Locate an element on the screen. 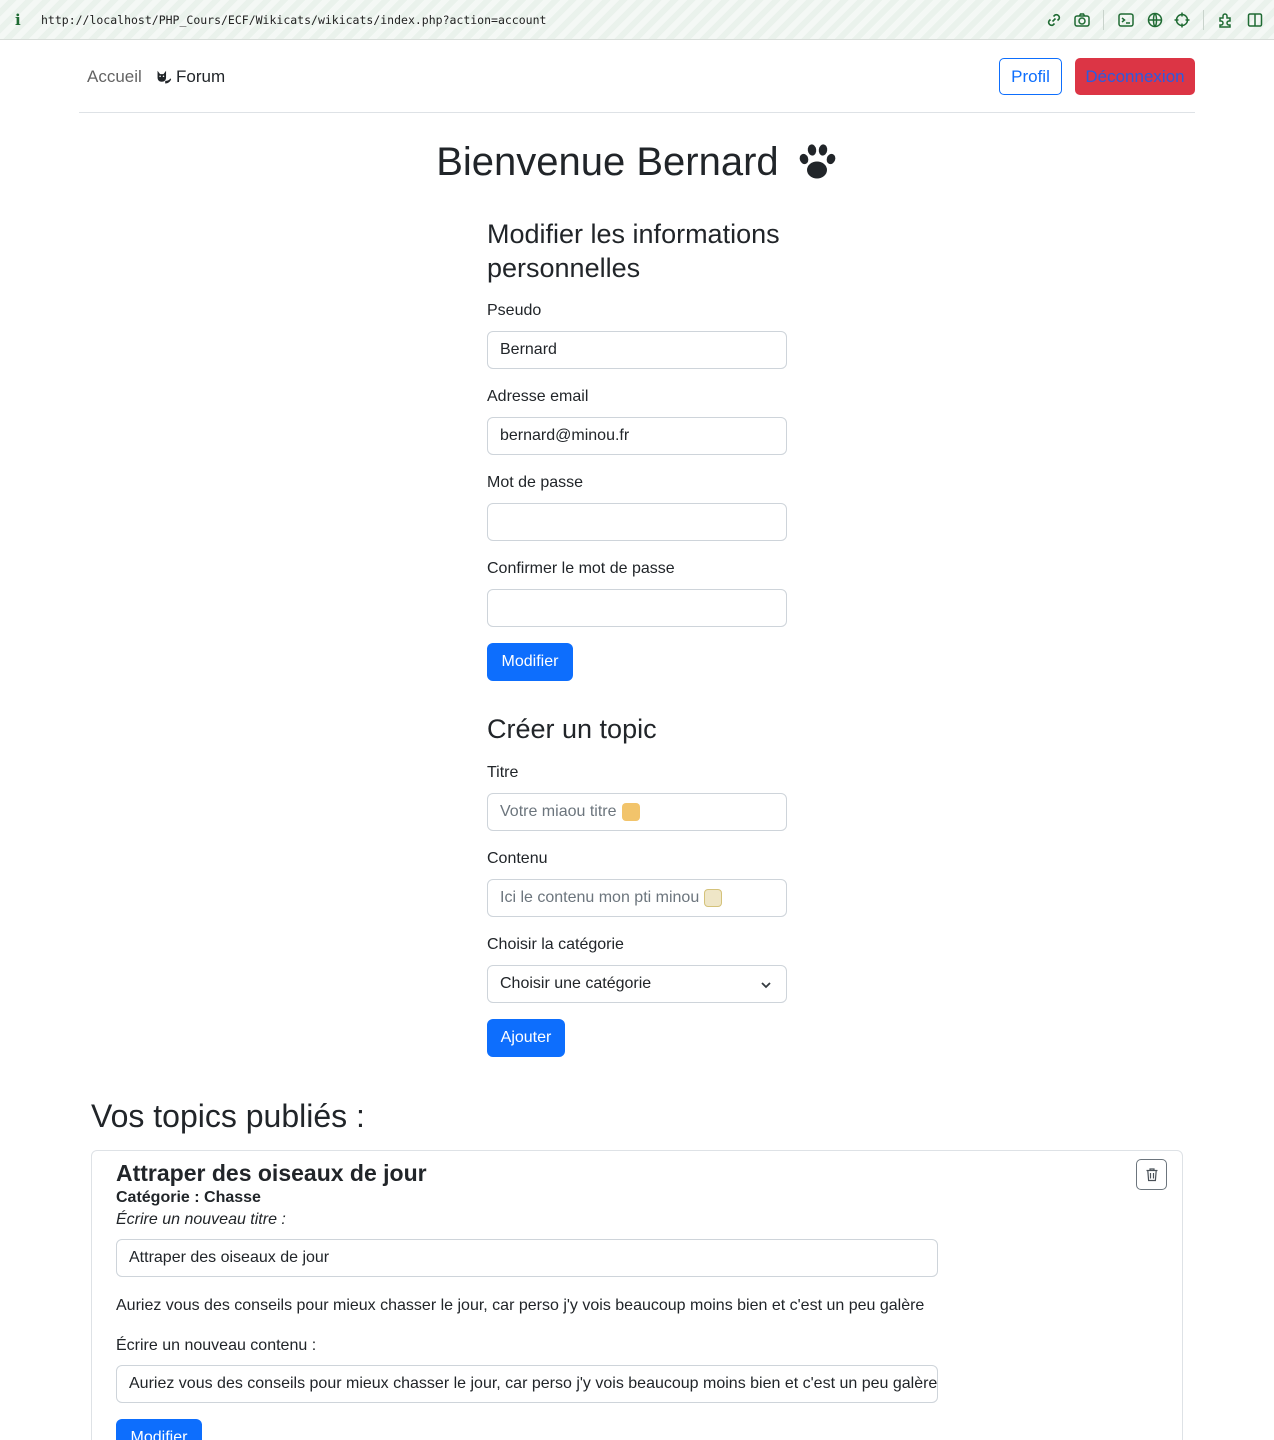 This screenshot has height=1440, width=1274. navbar: Accueil Forum Profil Déconnexion is located at coordinates (637, 76).